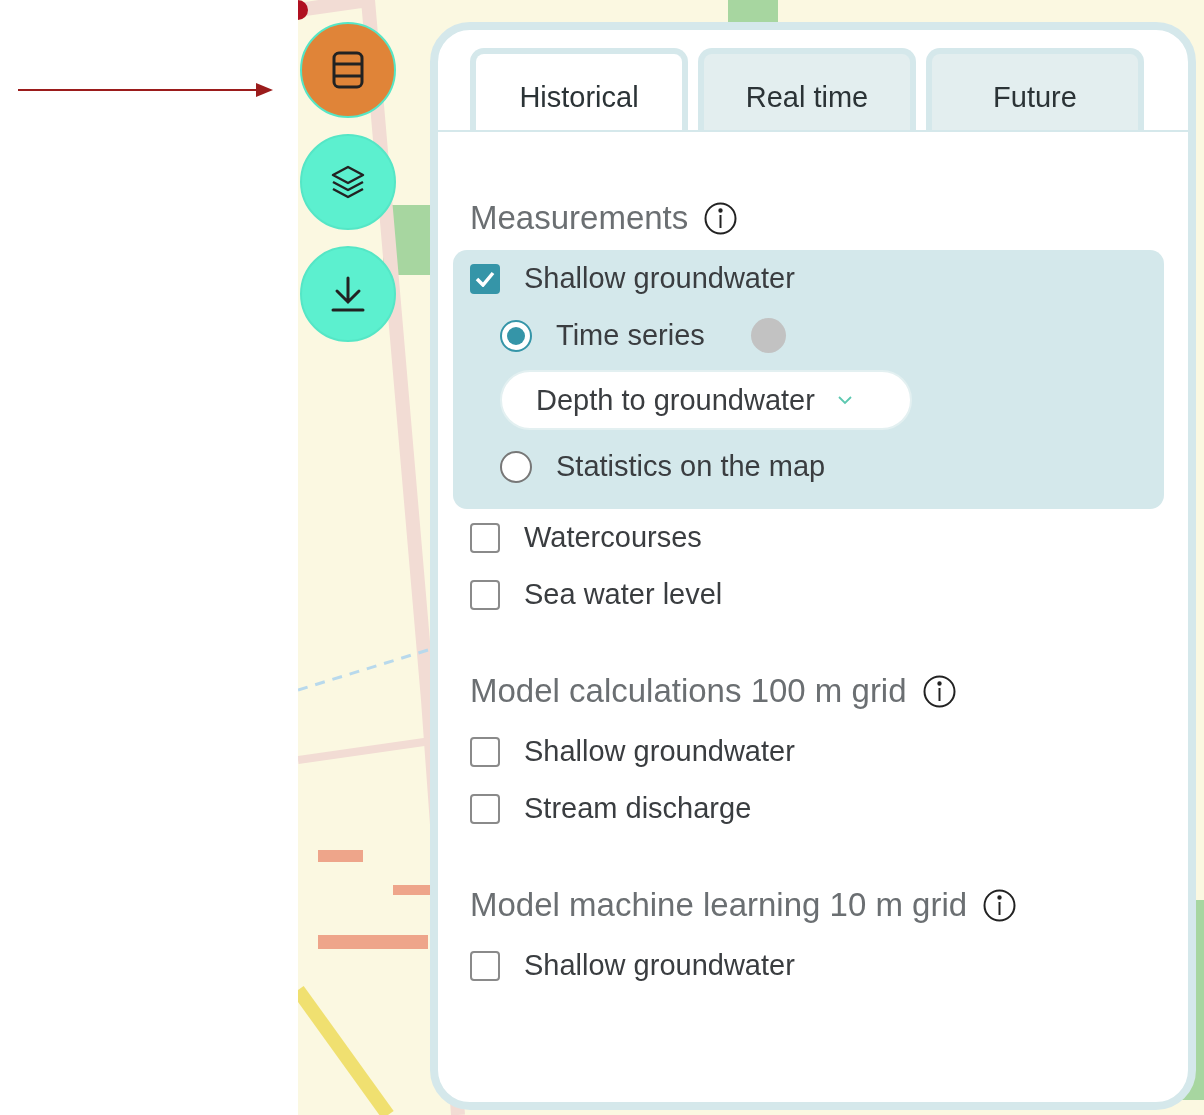  Describe the element at coordinates (807, 89) in the screenshot. I see `tab: Real time` at that location.